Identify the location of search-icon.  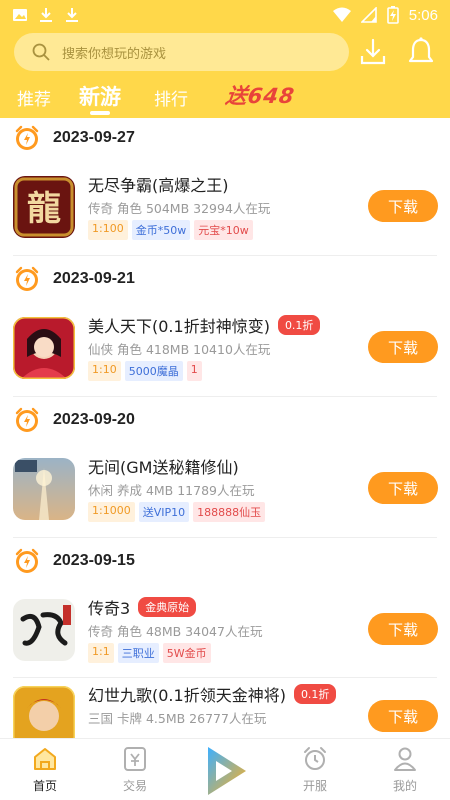
(41, 52).